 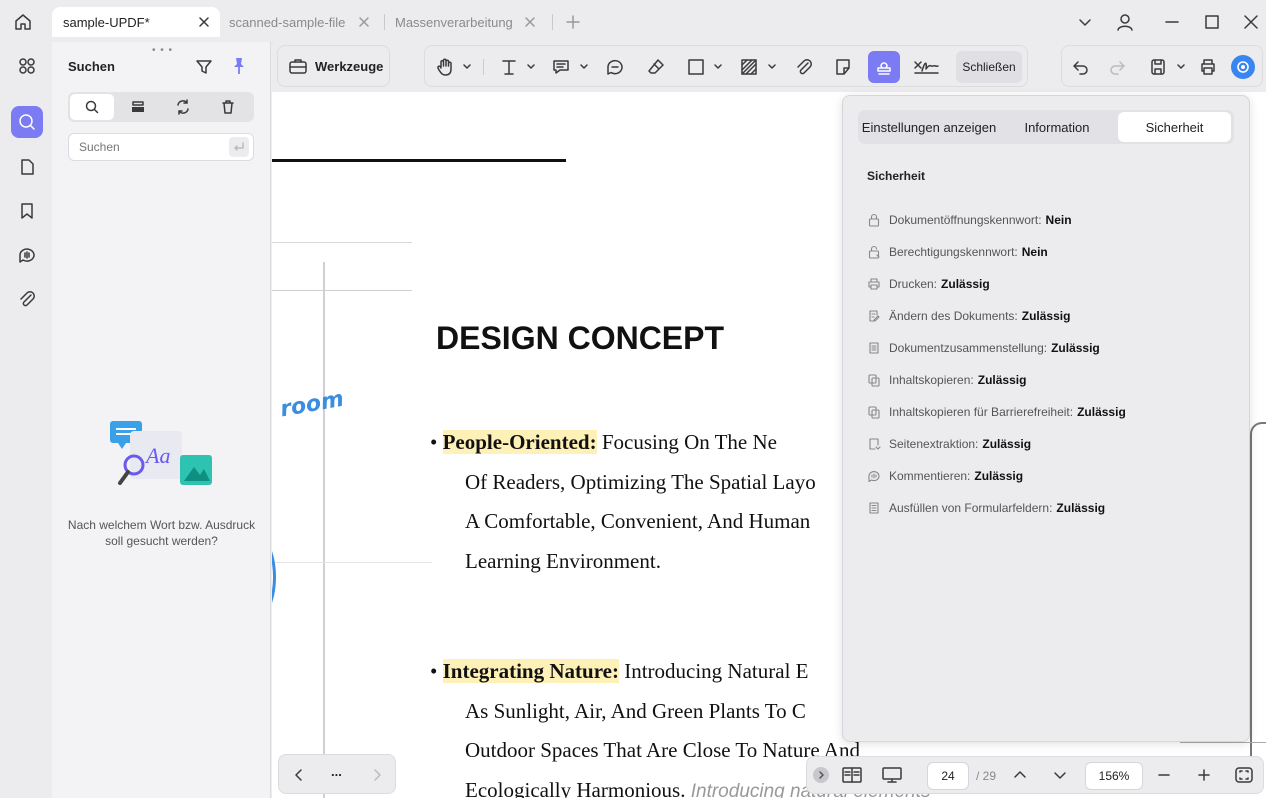 What do you see at coordinates (852, 775) in the screenshot?
I see `page-layout-icon` at bounding box center [852, 775].